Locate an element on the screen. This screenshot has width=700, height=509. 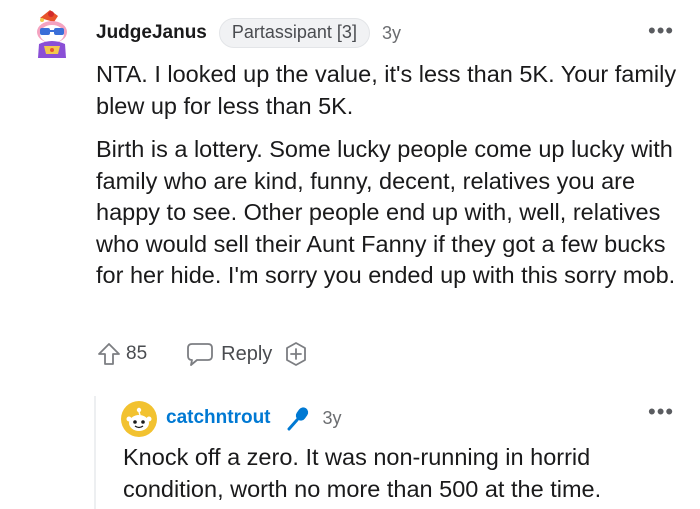
speech-bubble-icon is located at coordinates (200, 354).